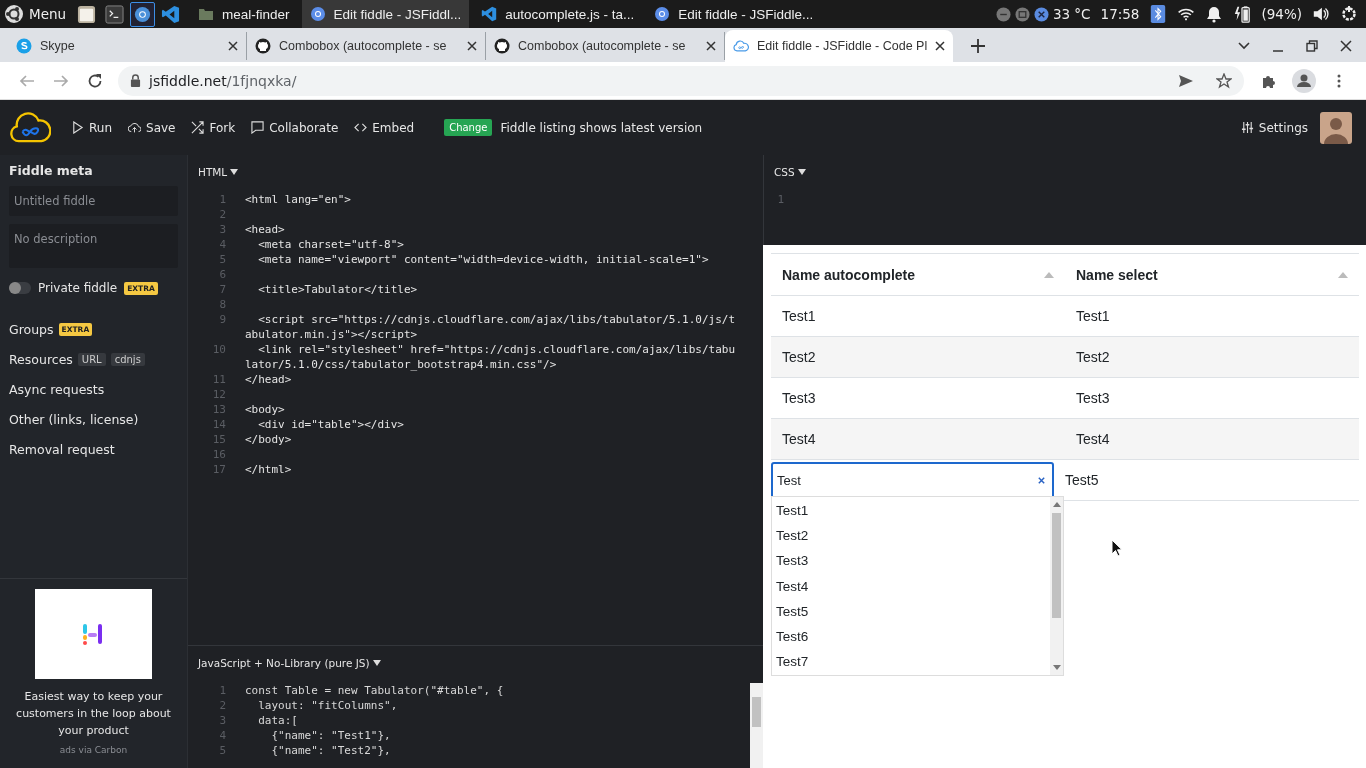  I want to click on terminal-icon, so click(115, 14).